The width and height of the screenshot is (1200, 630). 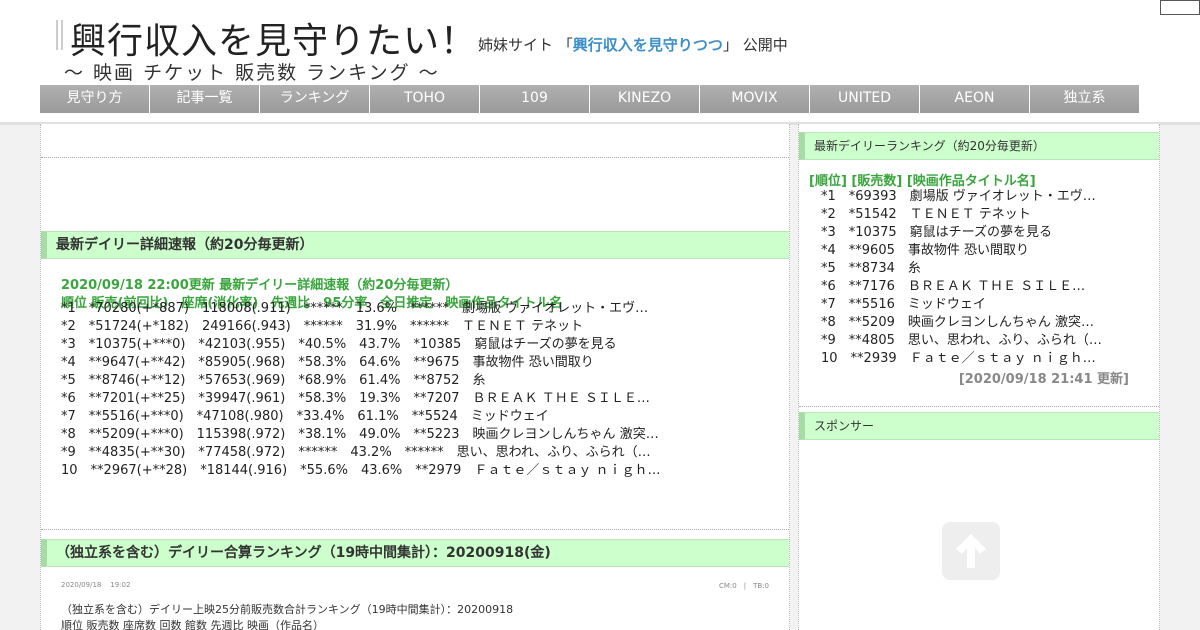 I want to click on sister-suffix: 」 公開中, so click(x=755, y=45).